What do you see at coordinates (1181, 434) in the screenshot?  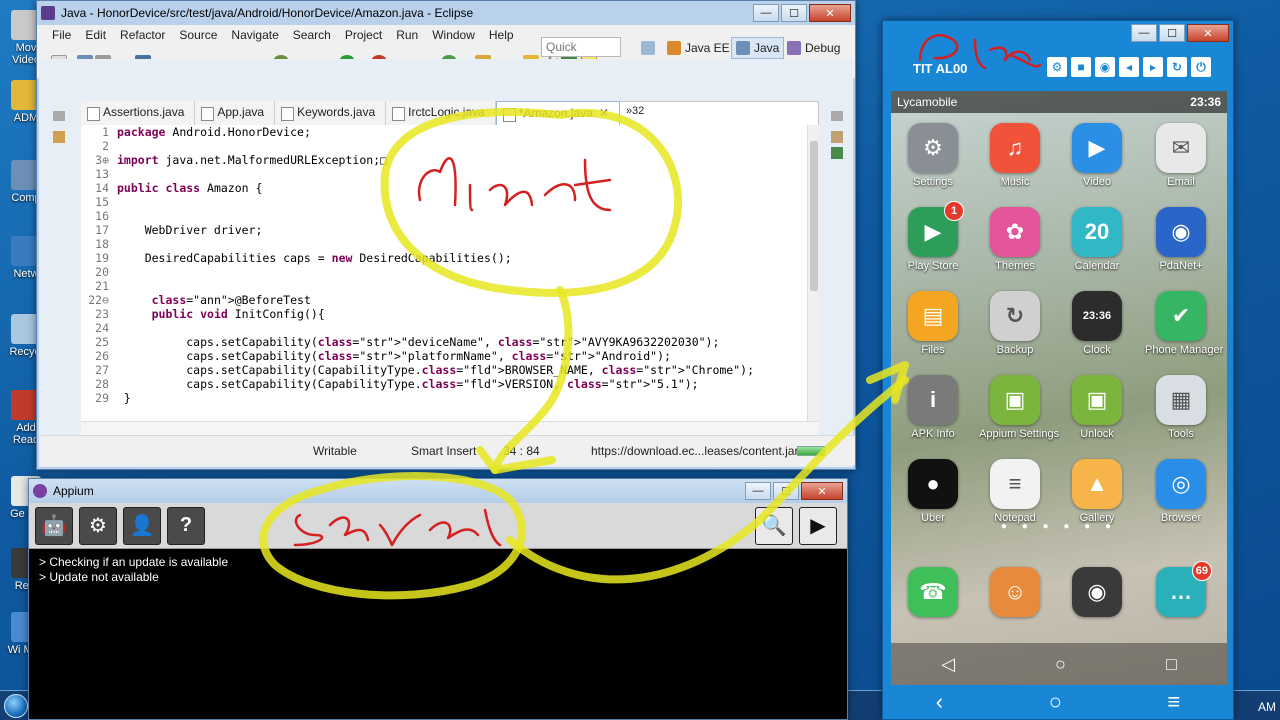 I see `app-label: Tools` at bounding box center [1181, 434].